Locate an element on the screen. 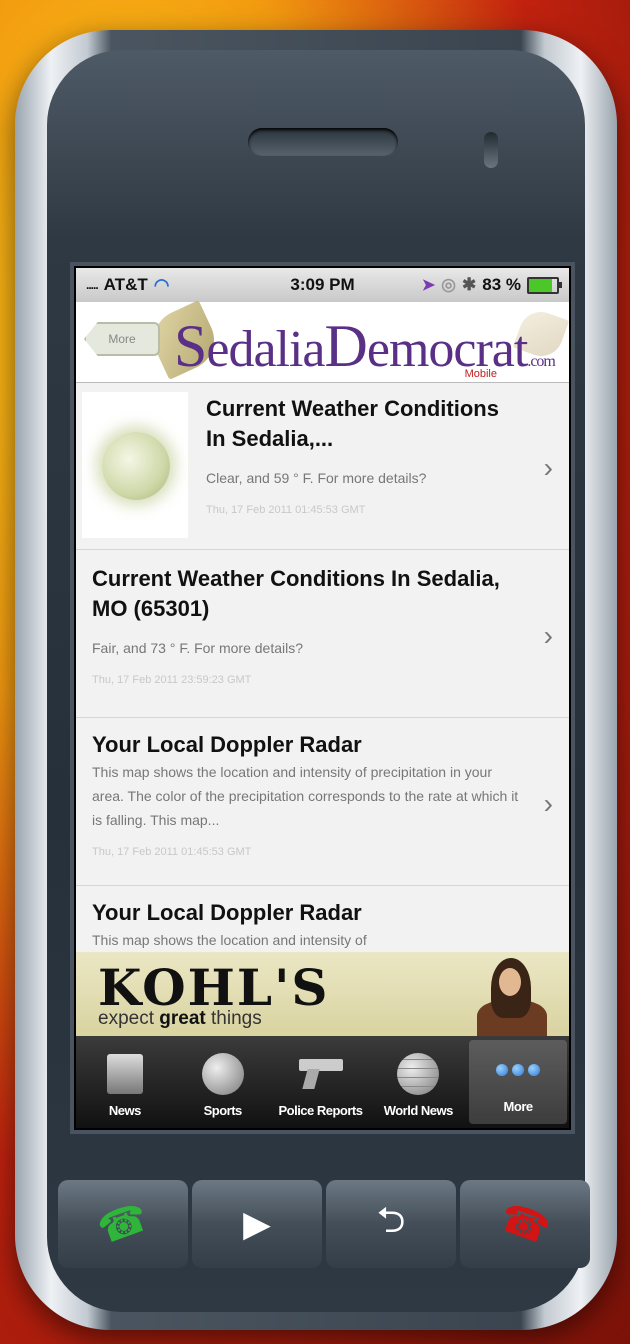  earpiece-speaker is located at coordinates (323, 142).